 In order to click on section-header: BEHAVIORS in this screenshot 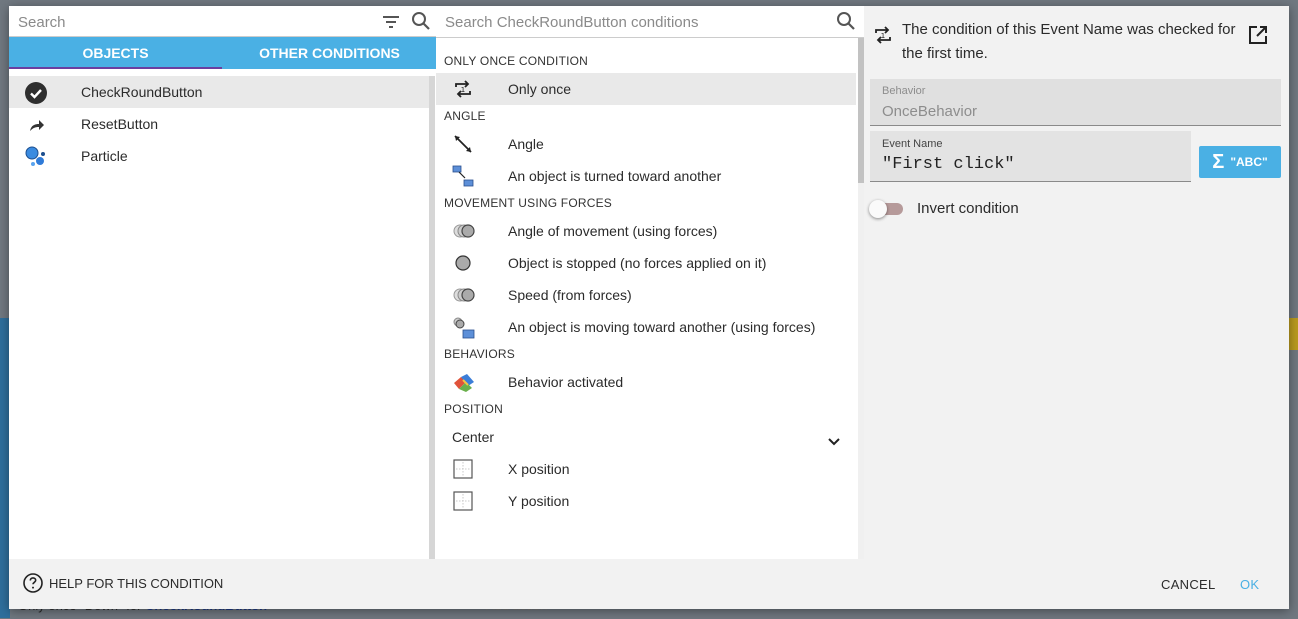, I will do `click(479, 354)`.